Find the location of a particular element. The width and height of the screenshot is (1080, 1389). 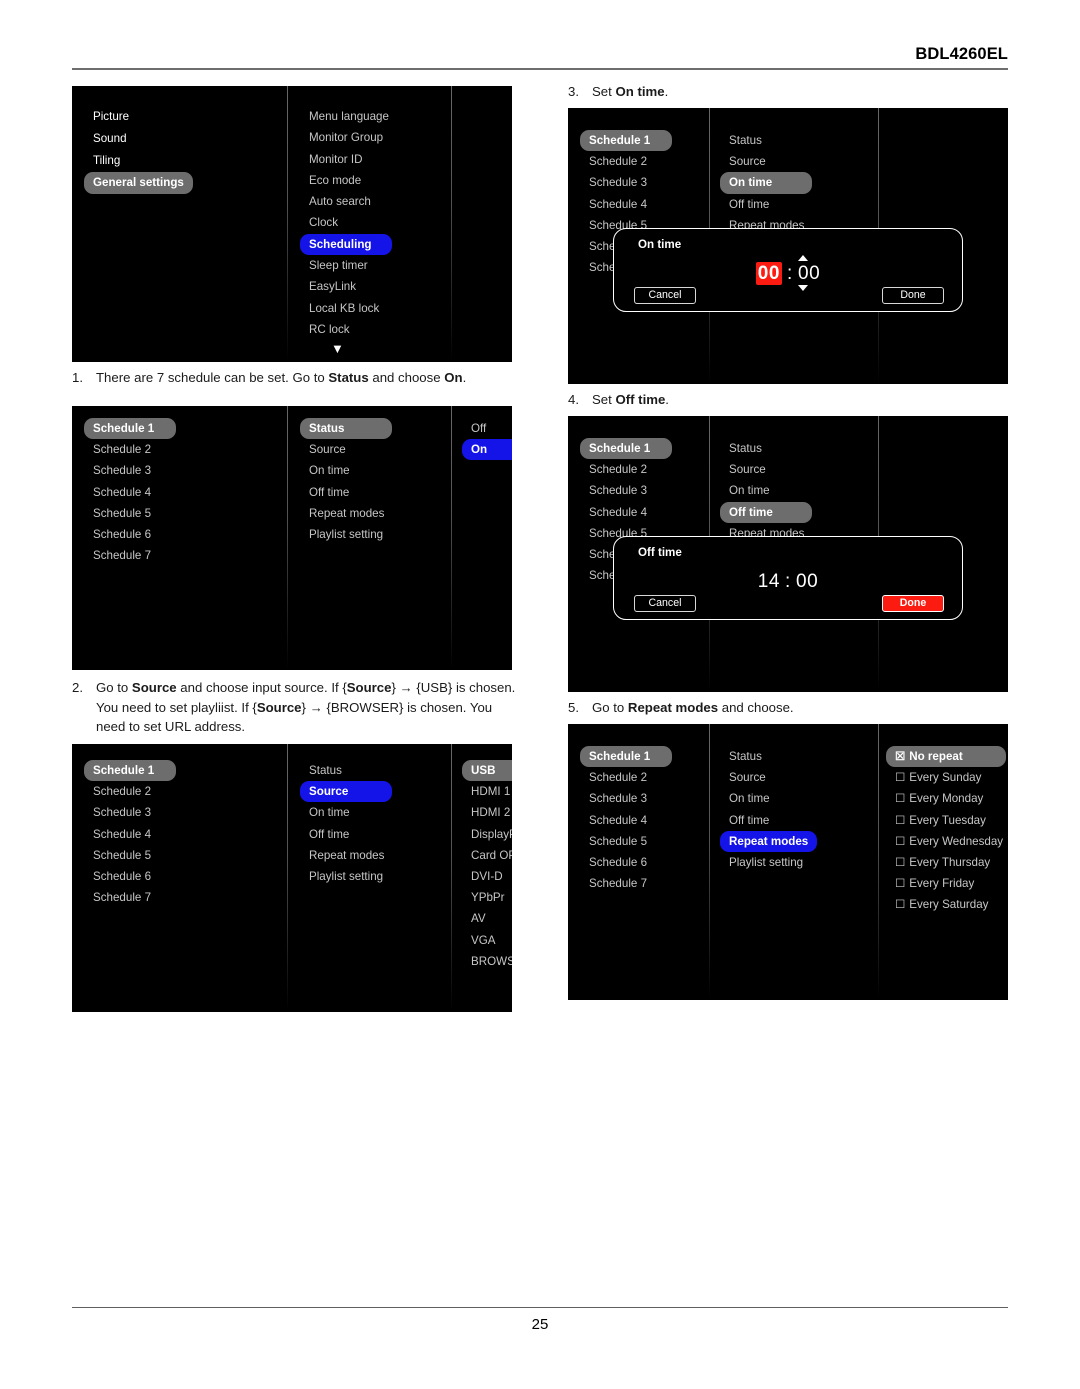

general-setting-option-8: Sleep timer is located at coordinates (346, 265).